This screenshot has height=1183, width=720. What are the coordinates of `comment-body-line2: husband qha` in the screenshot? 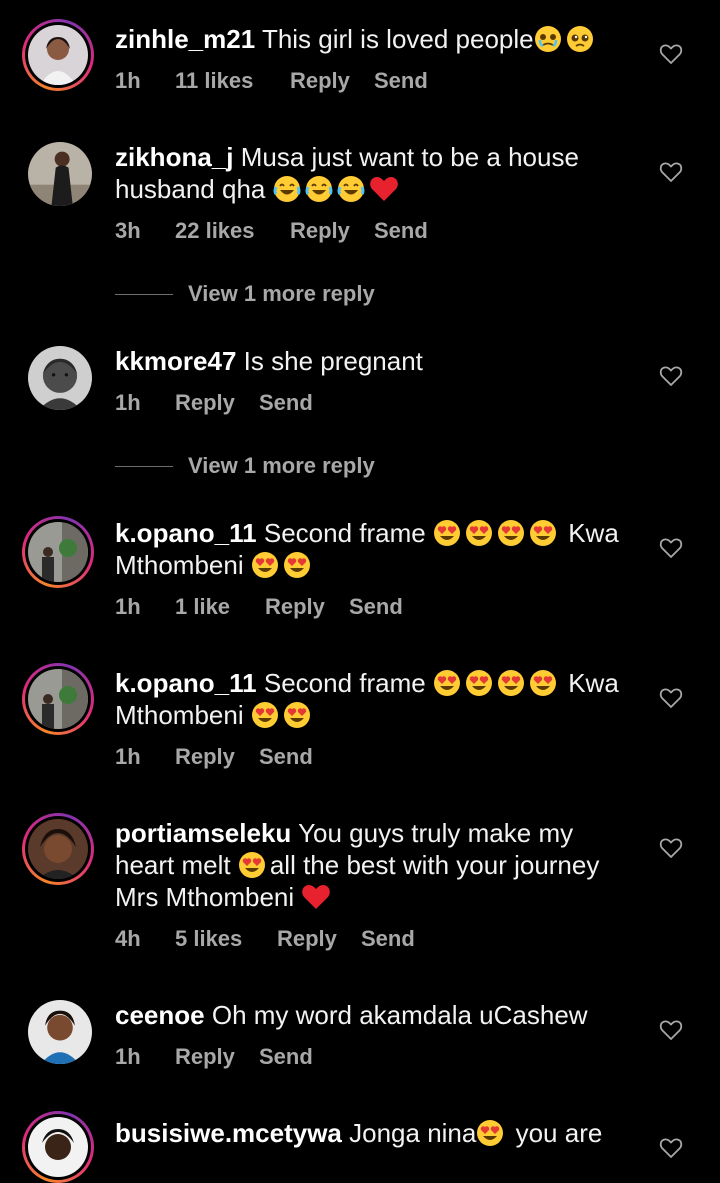 It's located at (190, 189).